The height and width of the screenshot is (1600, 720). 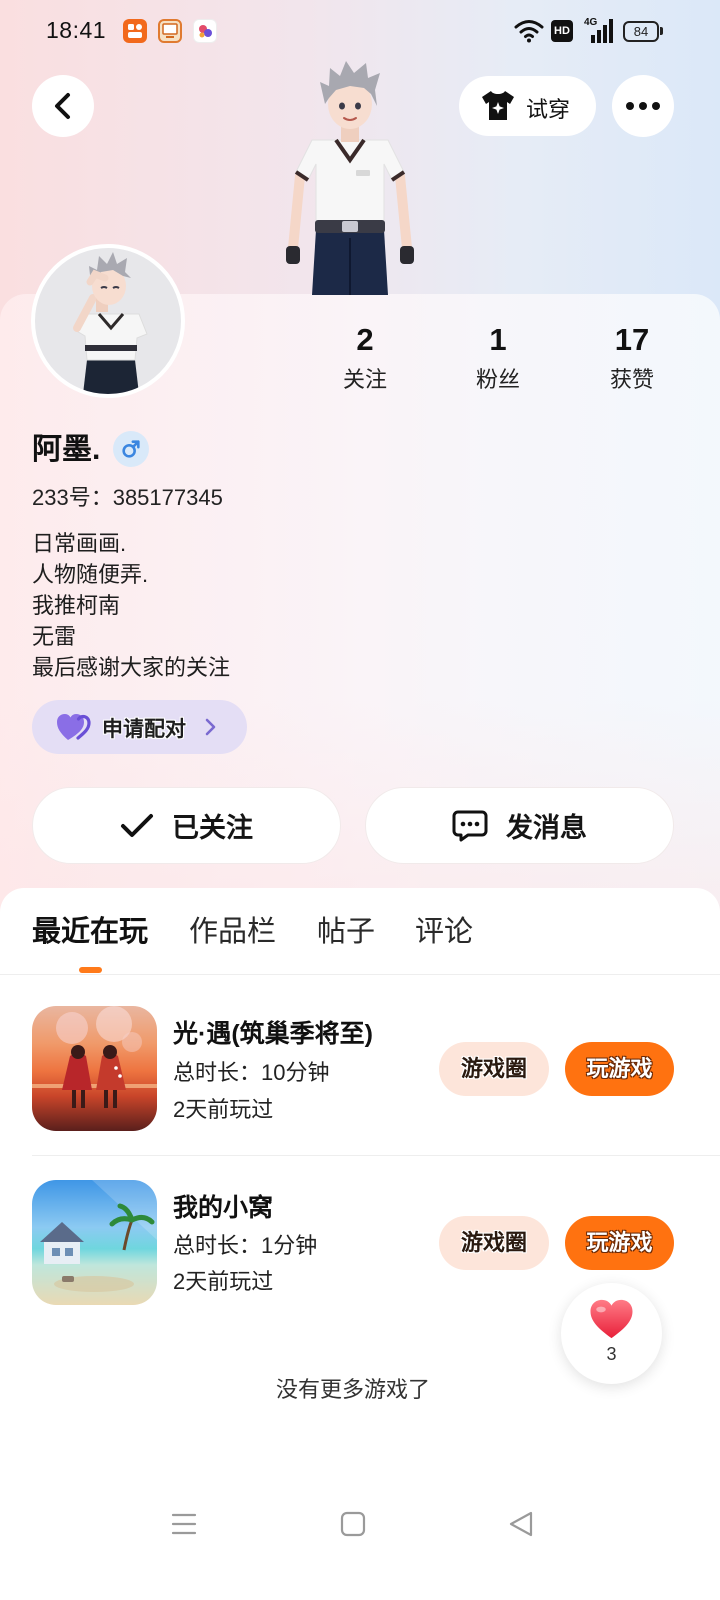 What do you see at coordinates (127, 497) in the screenshot?
I see `user-id: 233号：385177345` at bounding box center [127, 497].